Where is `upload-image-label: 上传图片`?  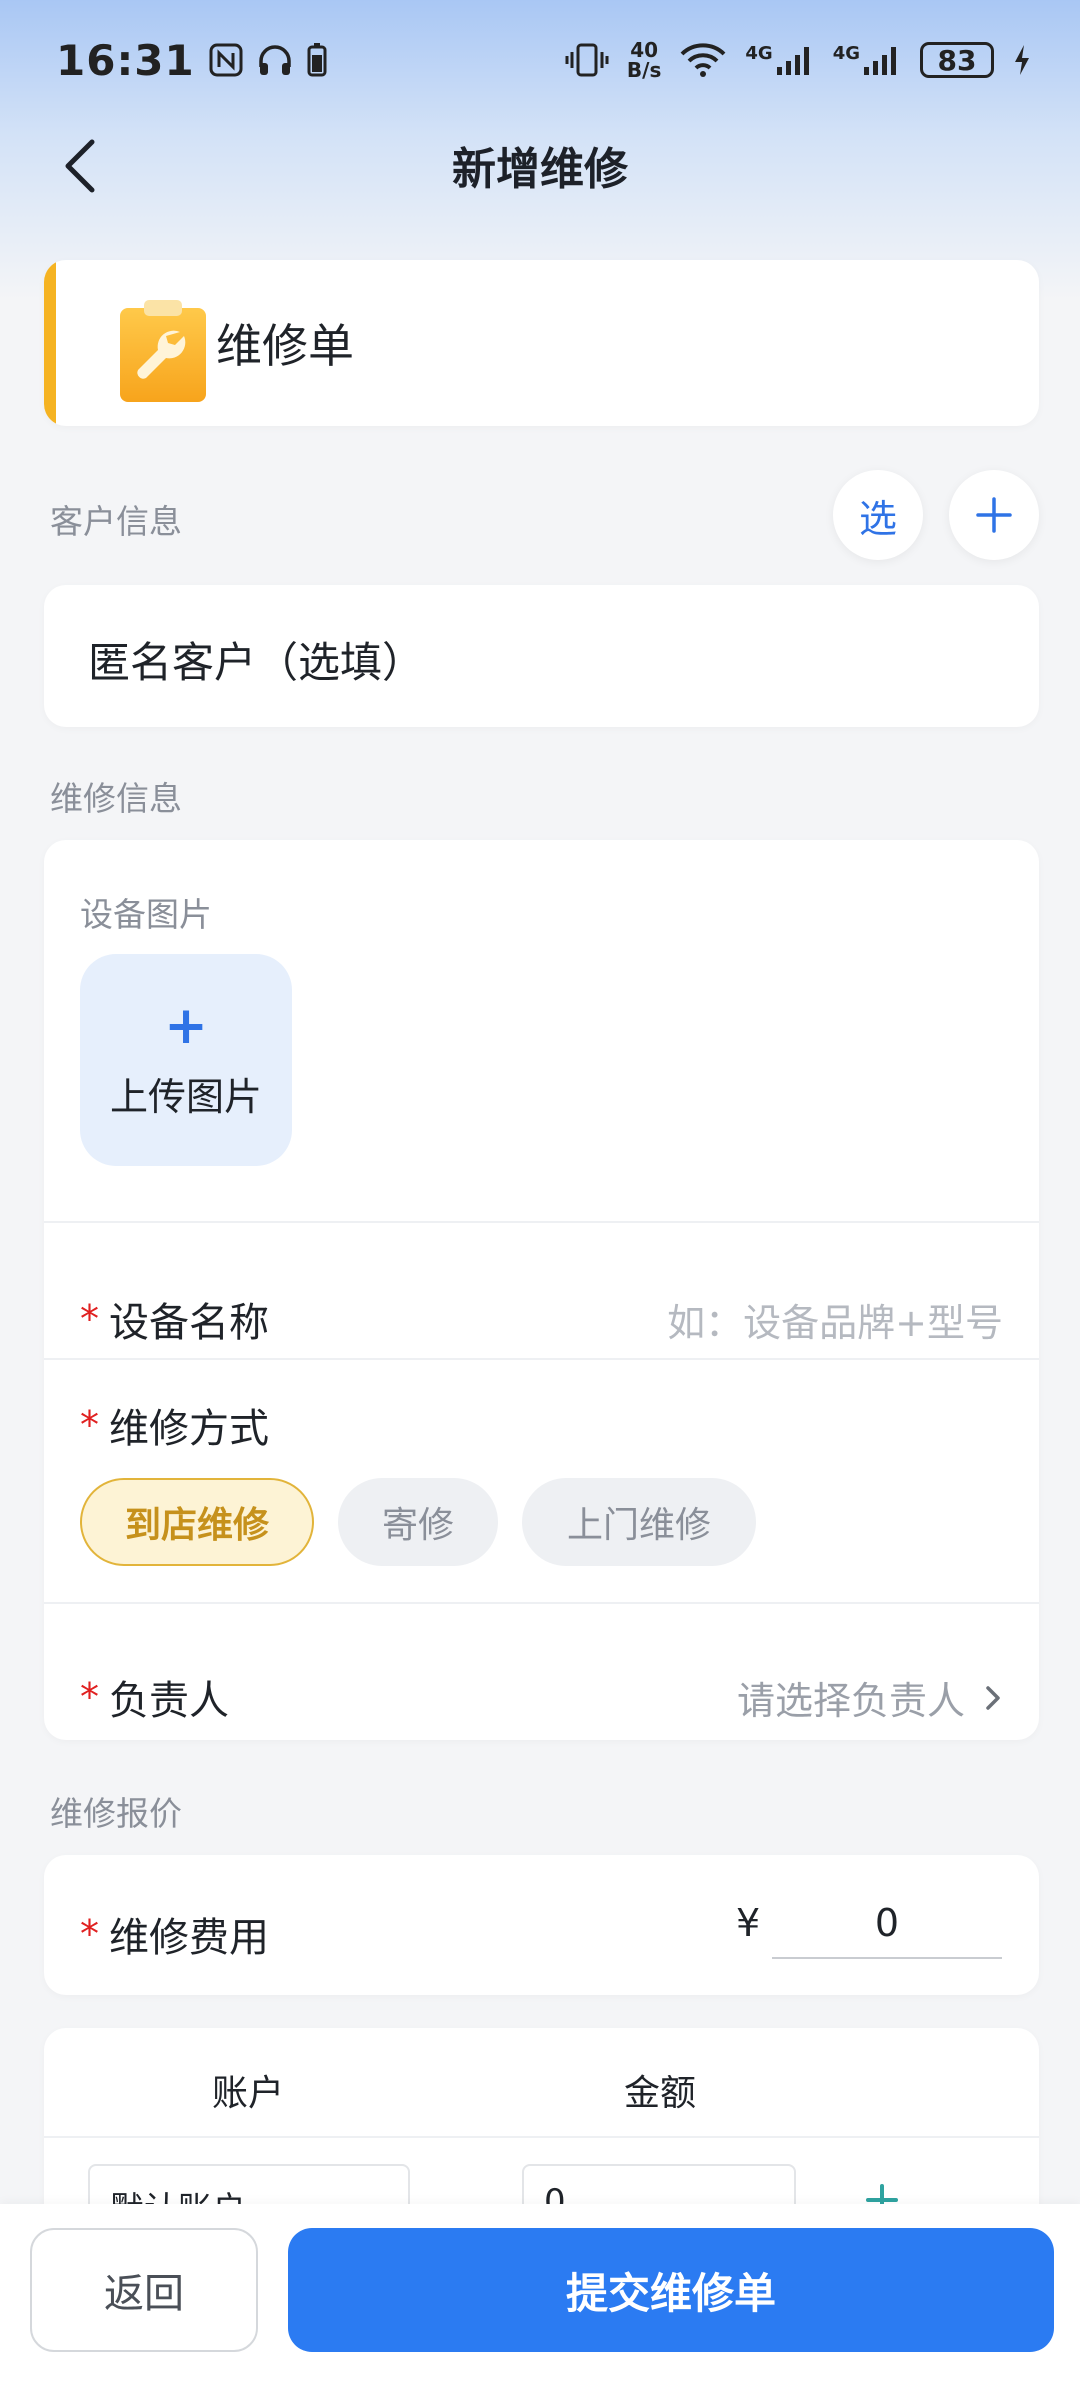 upload-image-label: 上传图片 is located at coordinates (185, 1096).